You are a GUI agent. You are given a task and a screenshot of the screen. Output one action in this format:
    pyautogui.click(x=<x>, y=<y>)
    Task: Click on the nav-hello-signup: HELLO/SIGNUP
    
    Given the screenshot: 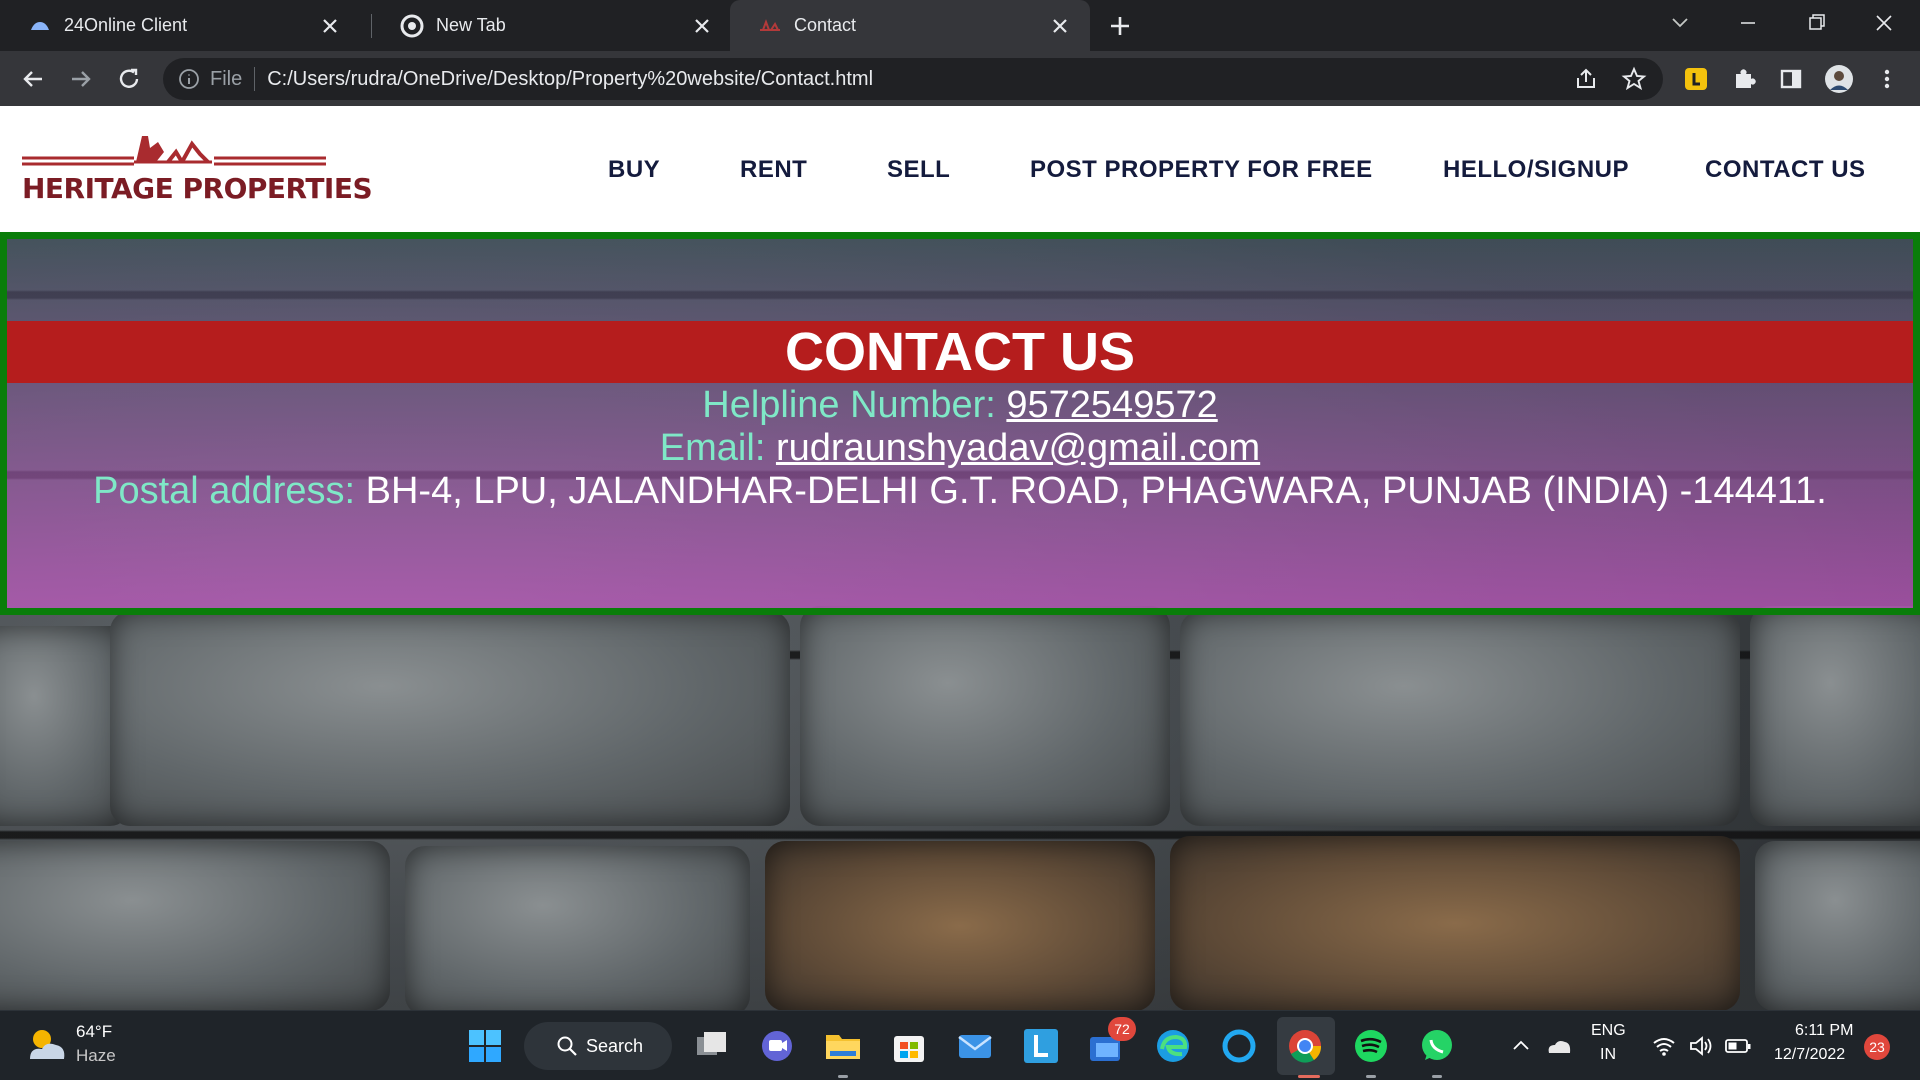 What is the action you would take?
    pyautogui.click(x=1536, y=170)
    